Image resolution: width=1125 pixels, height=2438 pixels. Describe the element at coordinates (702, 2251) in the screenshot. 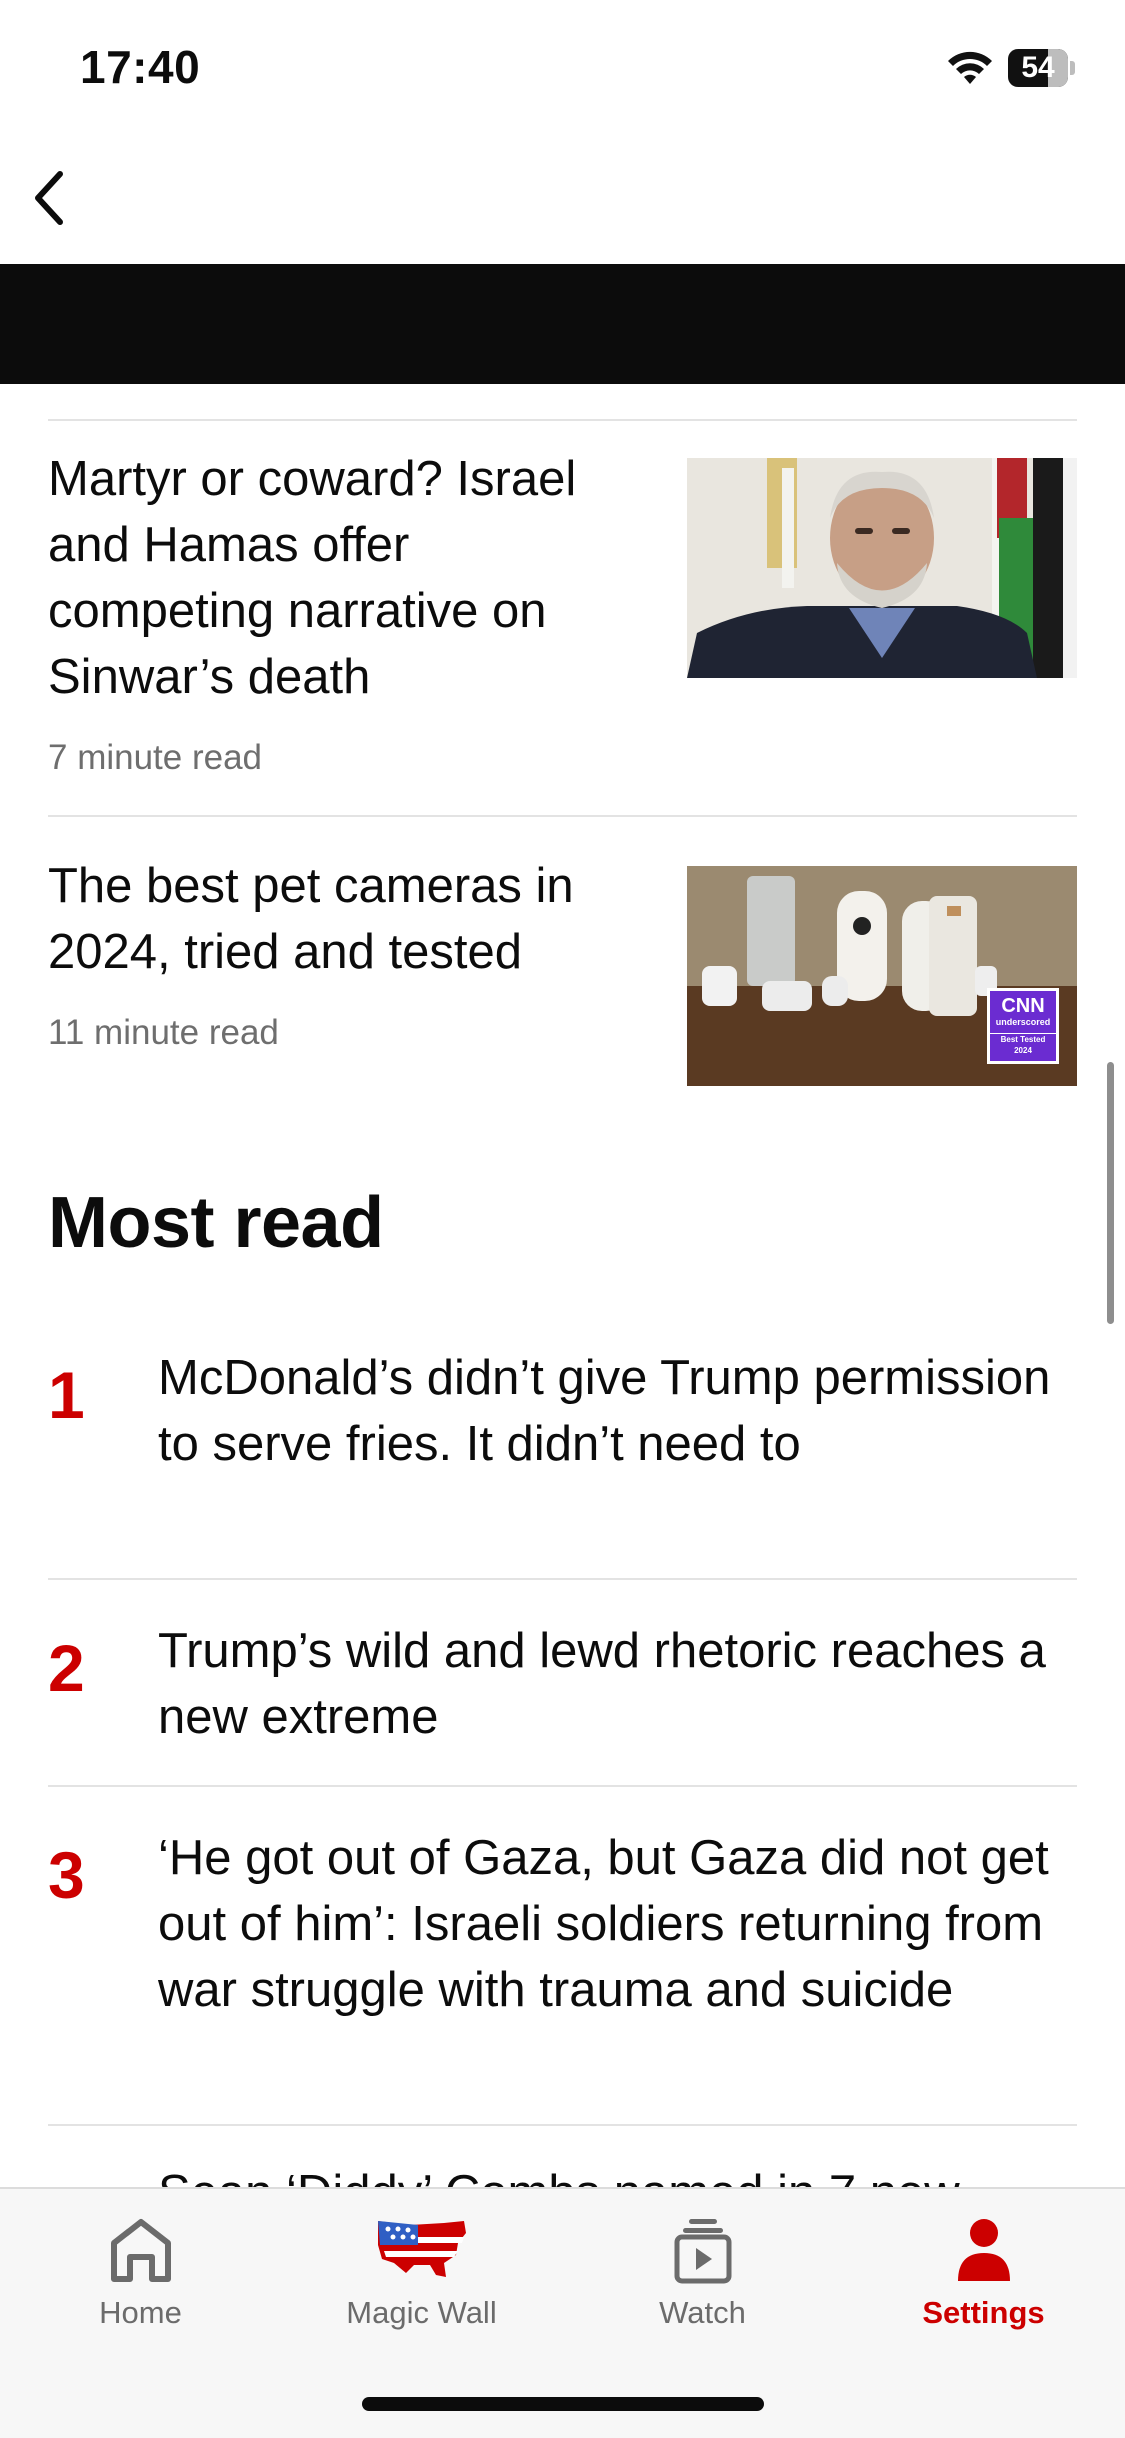

I see `watch-play-icon` at that location.